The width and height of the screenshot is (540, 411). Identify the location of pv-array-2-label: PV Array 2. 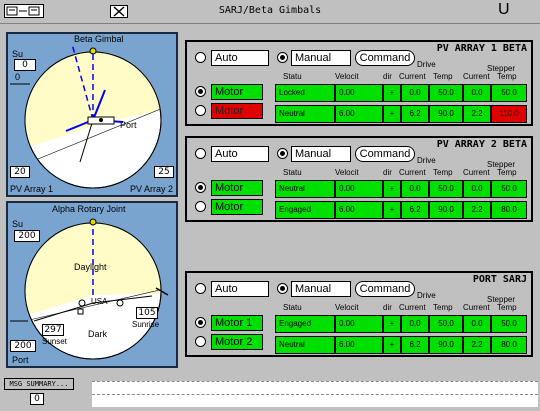
(152, 189).